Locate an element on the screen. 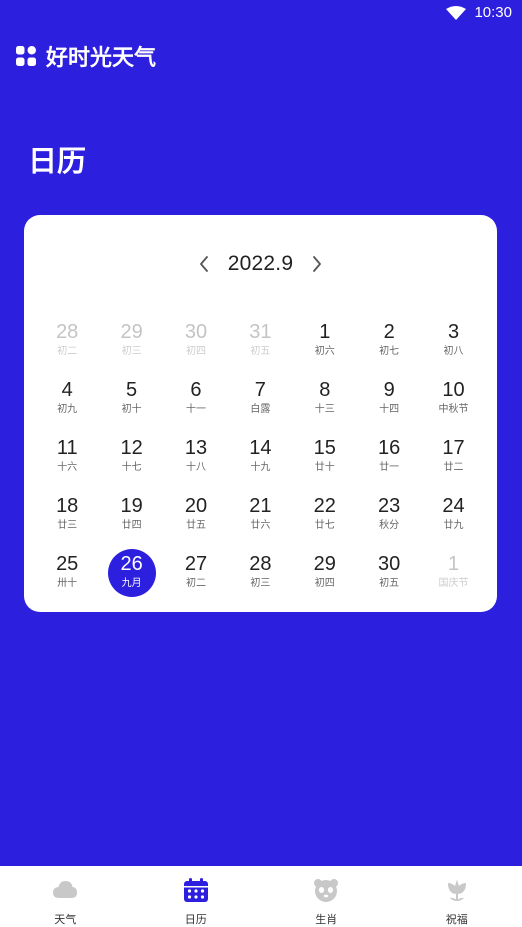 This screenshot has height=927, width=522. day-cell: 15 廿十 is located at coordinates (325, 460).